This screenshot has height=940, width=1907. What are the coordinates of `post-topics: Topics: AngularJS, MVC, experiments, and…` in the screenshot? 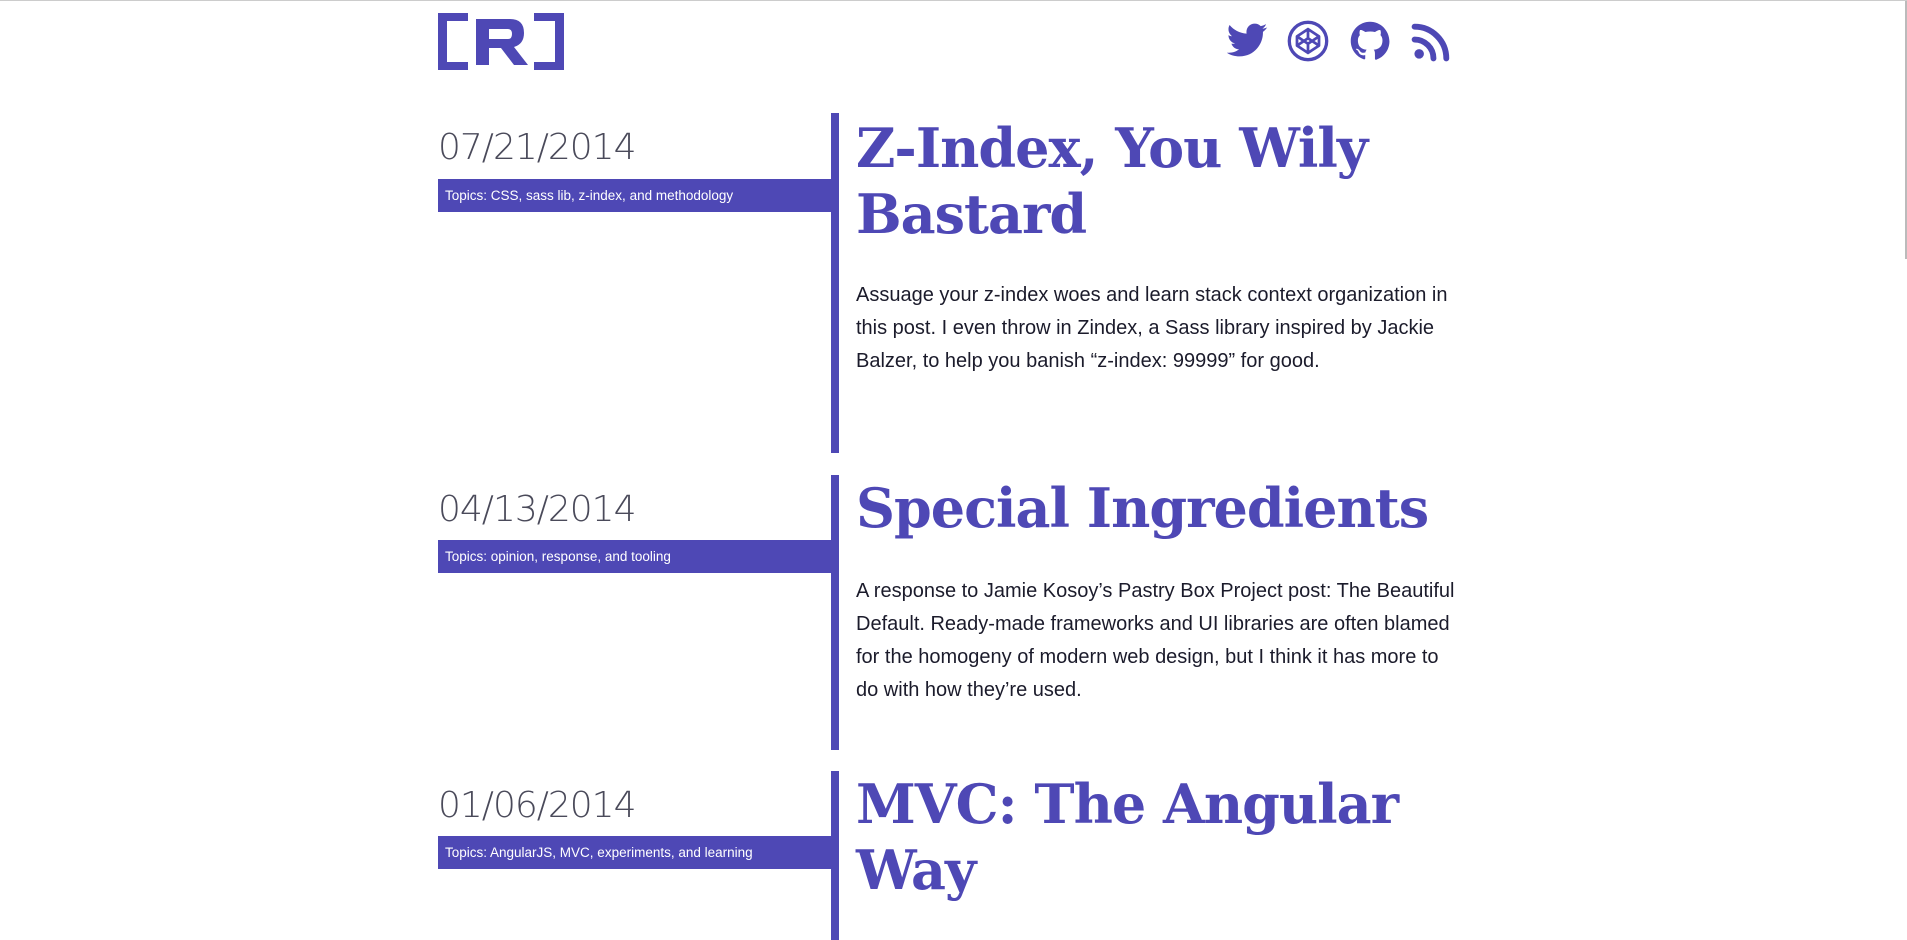 It's located at (634, 852).